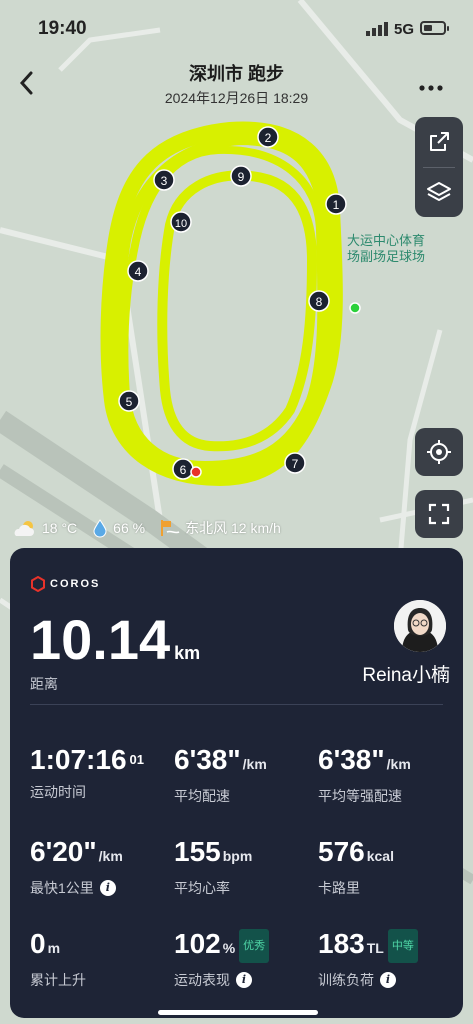 This screenshot has width=473, height=1024. I want to click on venue-label-line1: 大运中心体育, so click(386, 240).